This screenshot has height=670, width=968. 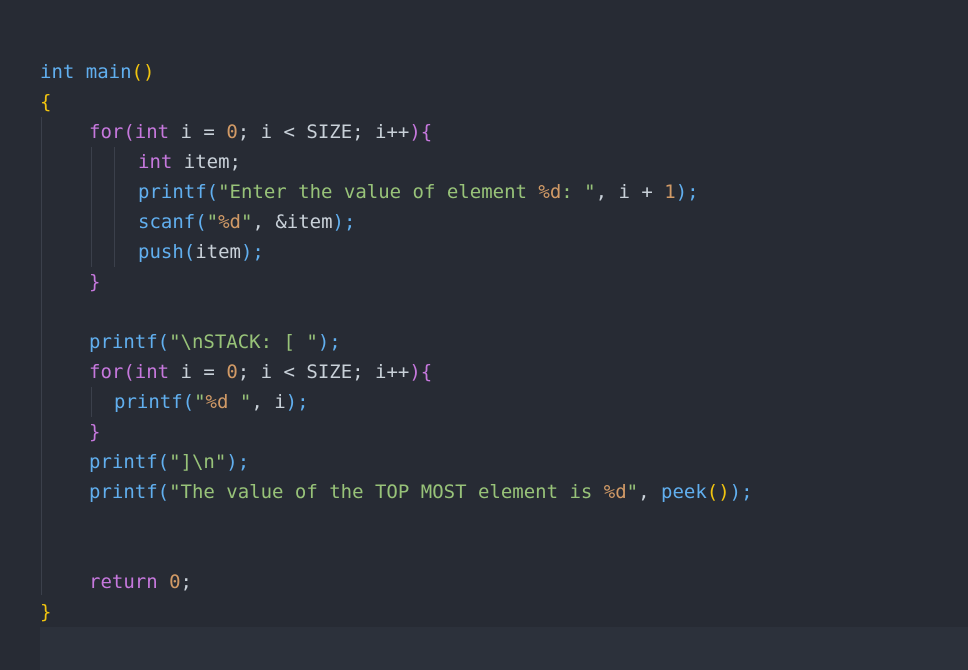 I want to click on code-line: printf("\nSTACK: [ ");, so click(x=484, y=342).